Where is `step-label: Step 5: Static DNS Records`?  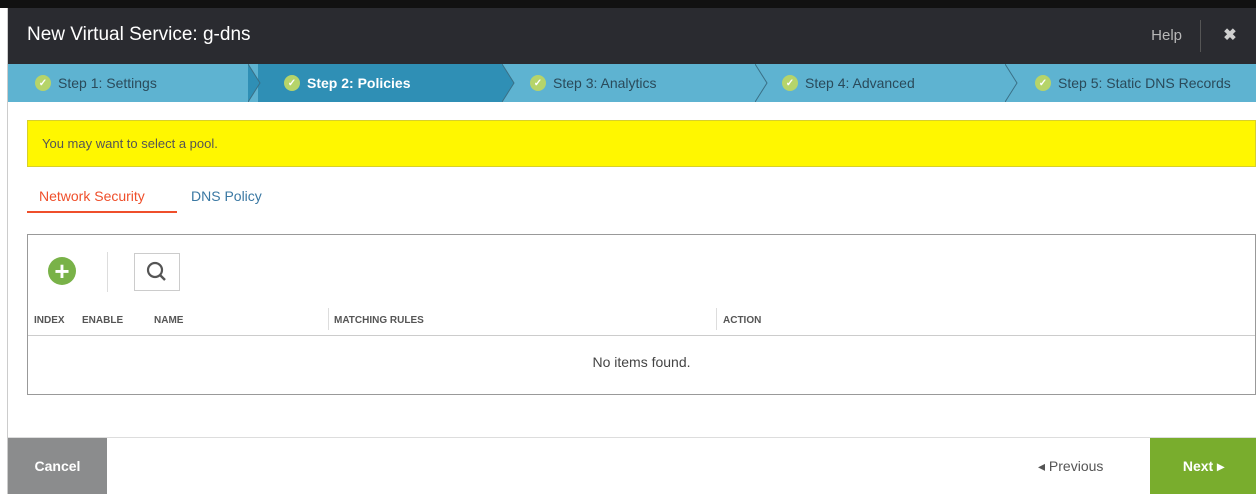
step-label: Step 5: Static DNS Records is located at coordinates (1144, 83).